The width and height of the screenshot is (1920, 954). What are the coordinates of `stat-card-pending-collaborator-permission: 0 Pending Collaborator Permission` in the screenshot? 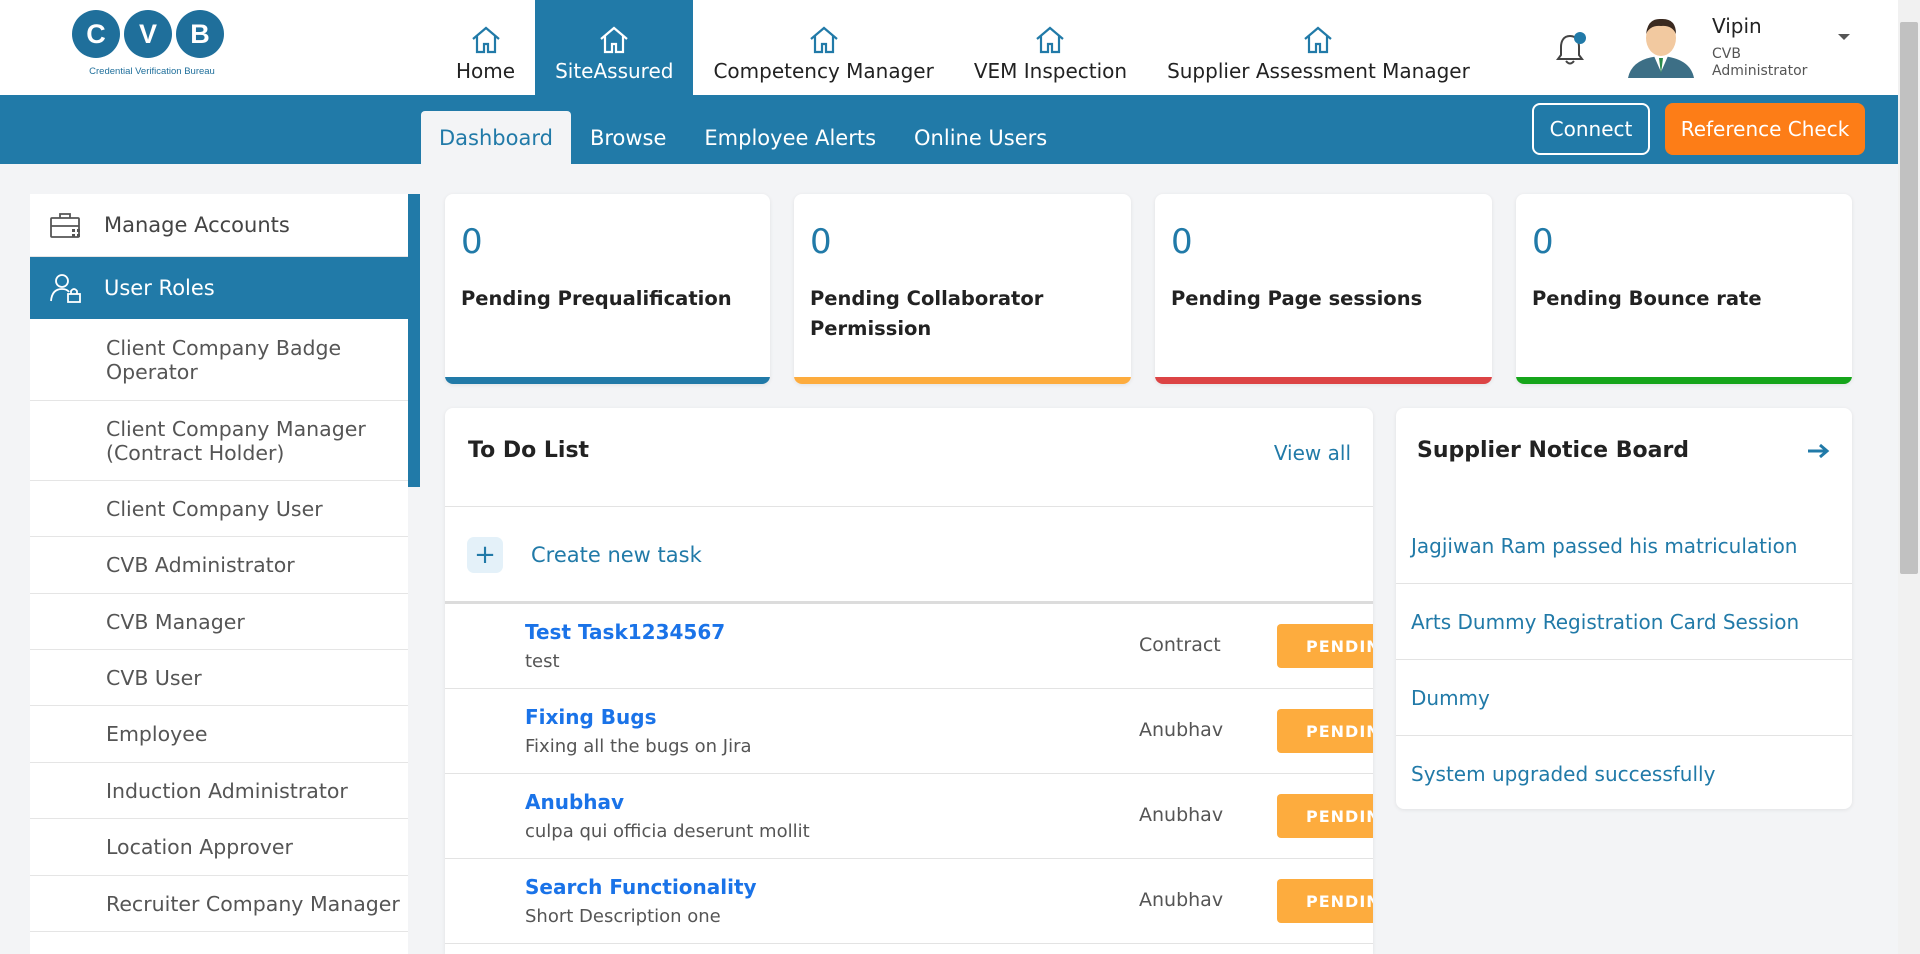 It's located at (962, 289).